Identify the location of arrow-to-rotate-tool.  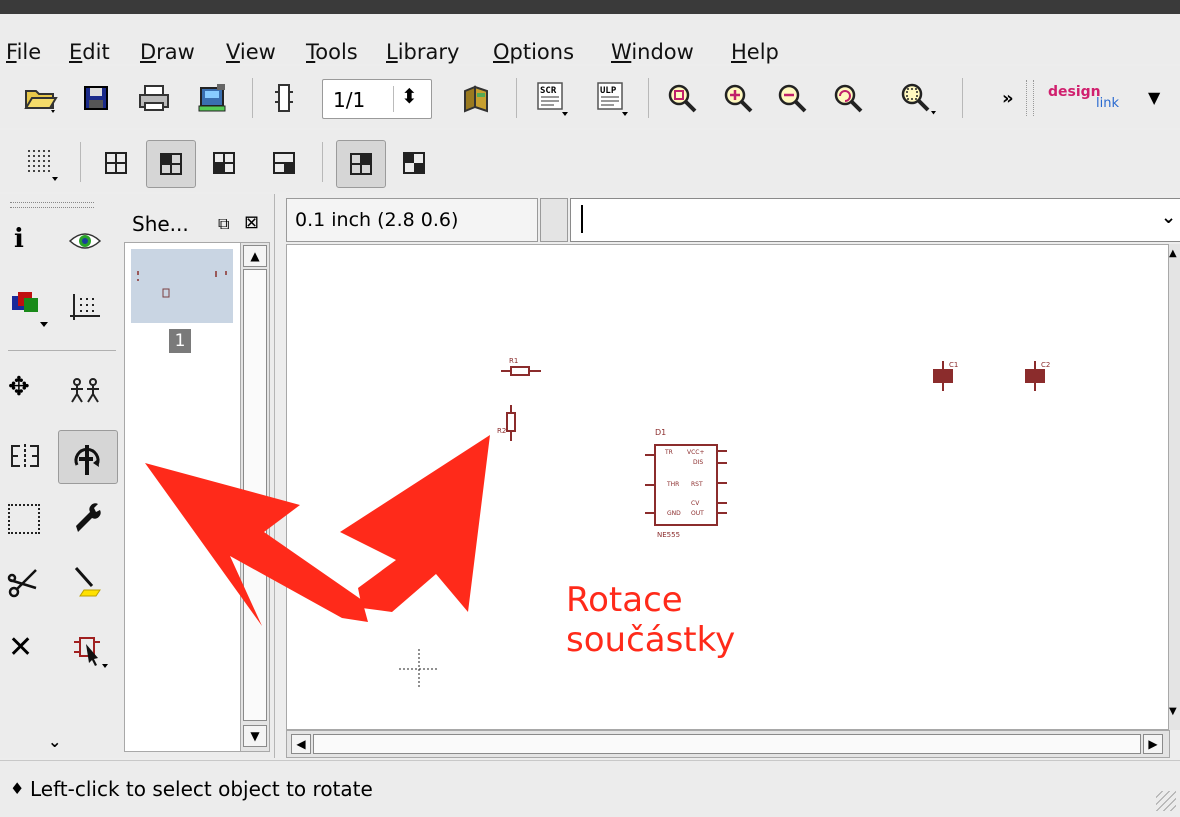
(256, 544).